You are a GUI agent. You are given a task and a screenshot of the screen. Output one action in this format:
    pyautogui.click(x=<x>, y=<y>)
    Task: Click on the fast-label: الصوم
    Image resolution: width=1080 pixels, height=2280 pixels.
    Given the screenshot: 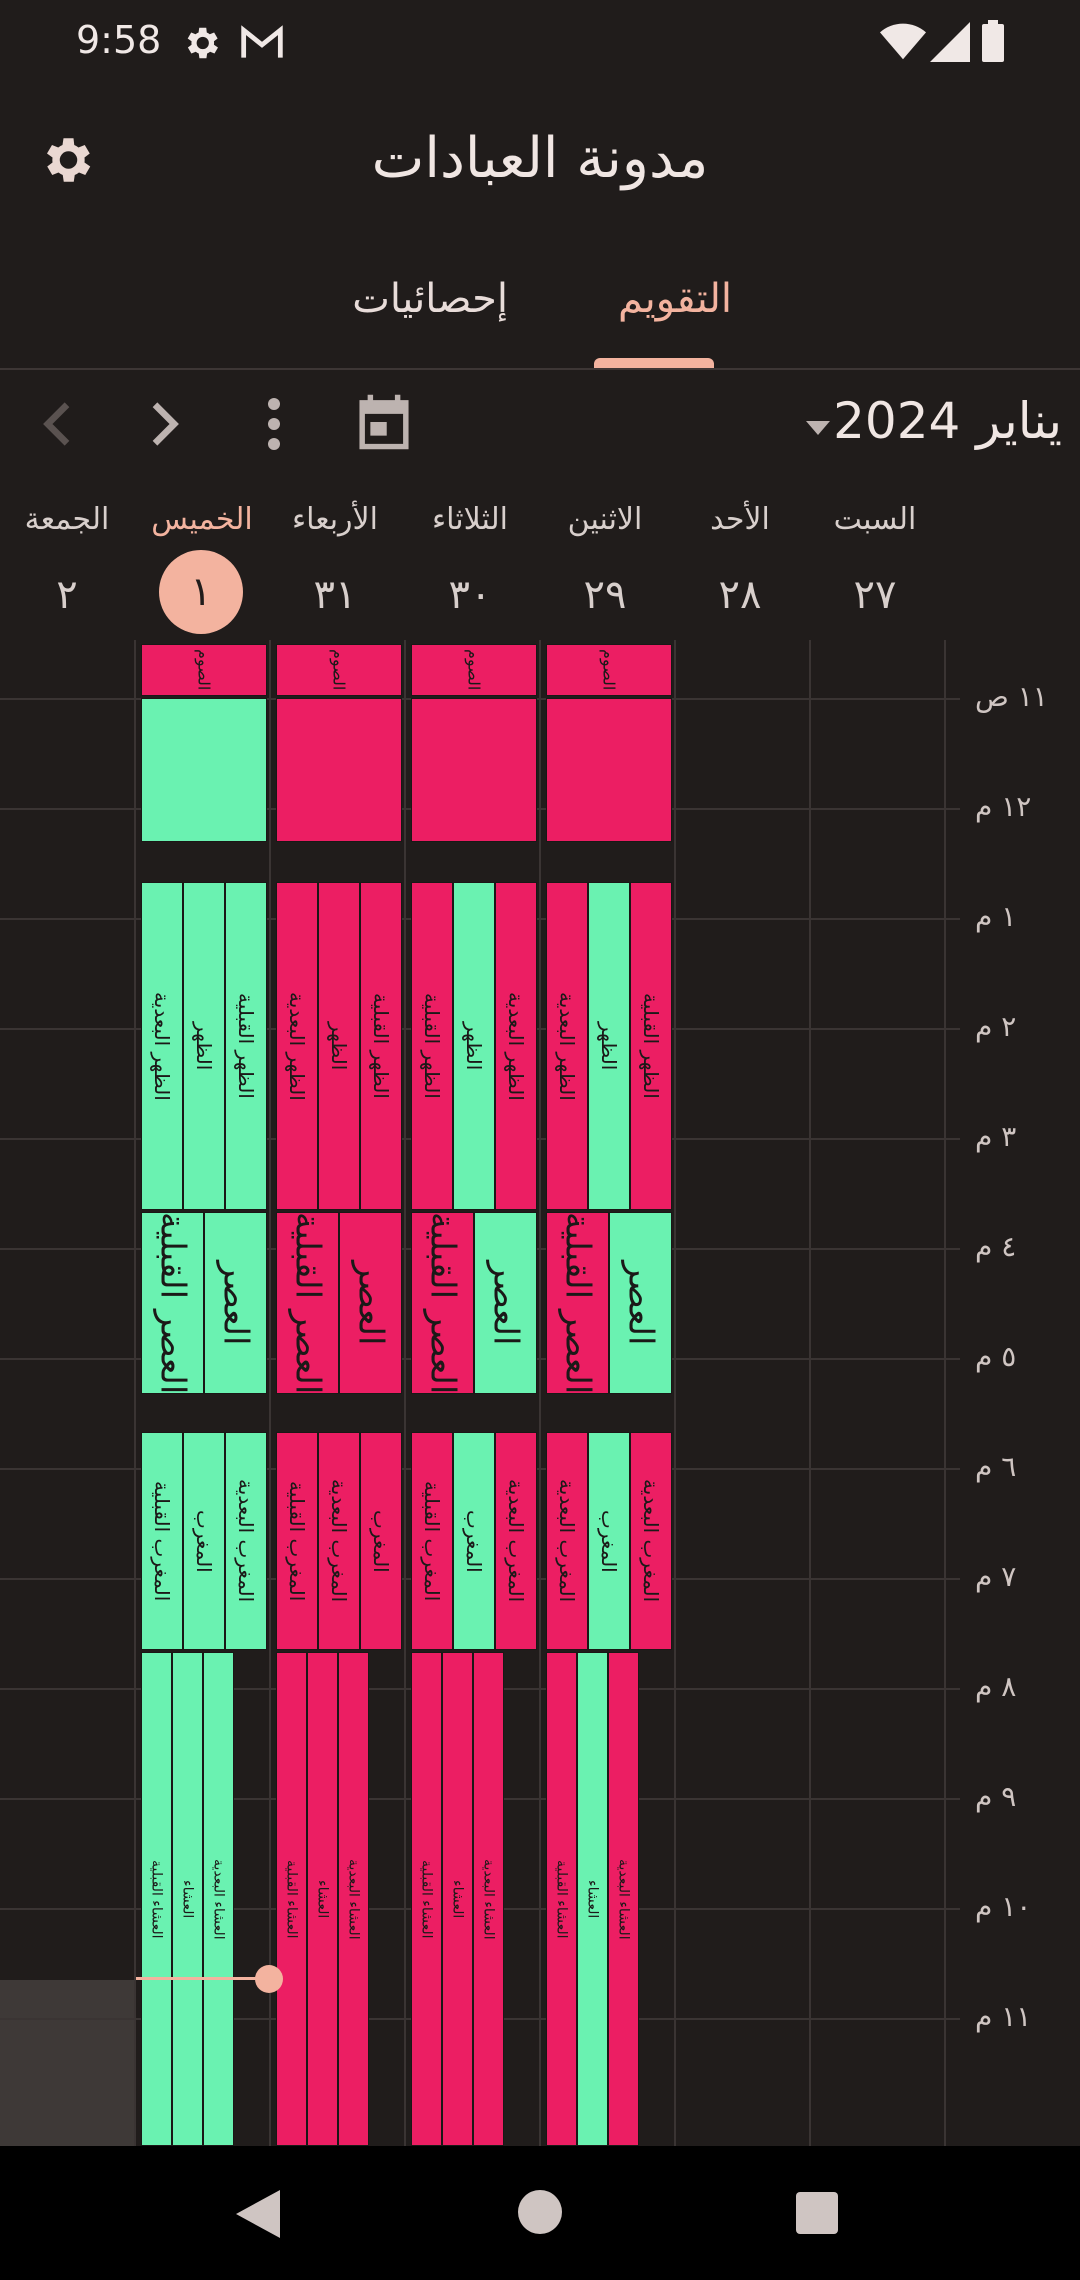 What is the action you would take?
    pyautogui.click(x=474, y=670)
    